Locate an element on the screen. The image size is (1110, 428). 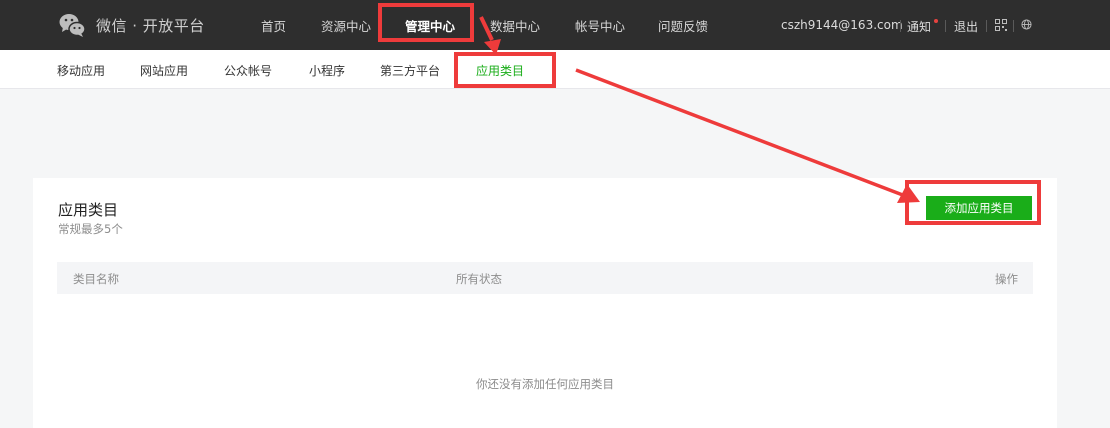
nav-feedback: 问题反馈 is located at coordinates (683, 25).